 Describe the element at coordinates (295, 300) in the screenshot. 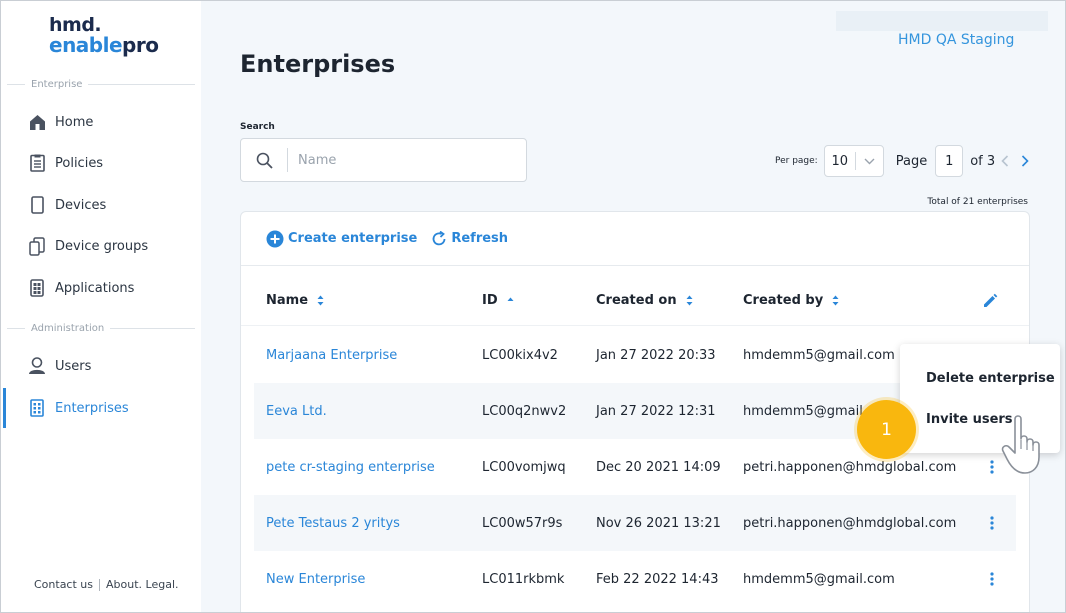

I see `column-header-name: Name` at that location.